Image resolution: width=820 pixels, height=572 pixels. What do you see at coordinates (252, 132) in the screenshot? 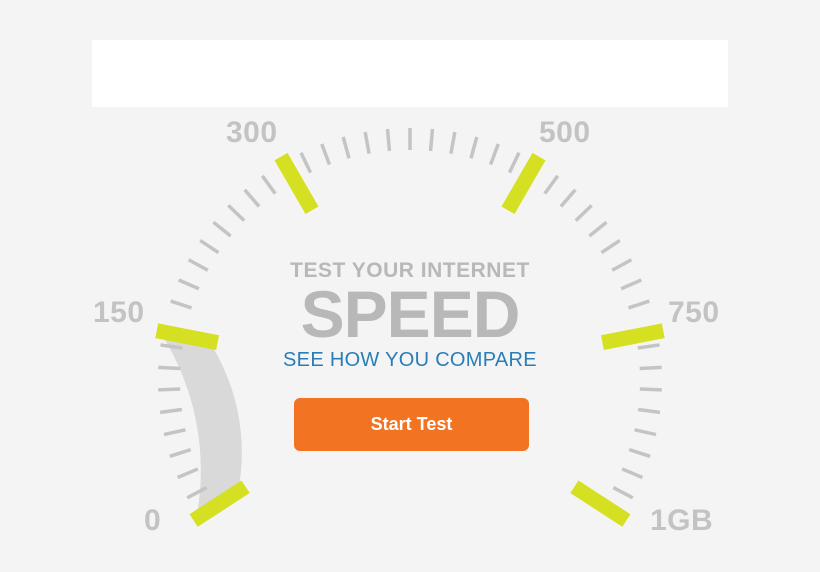
I see `gauge-label-300: 300` at bounding box center [252, 132].